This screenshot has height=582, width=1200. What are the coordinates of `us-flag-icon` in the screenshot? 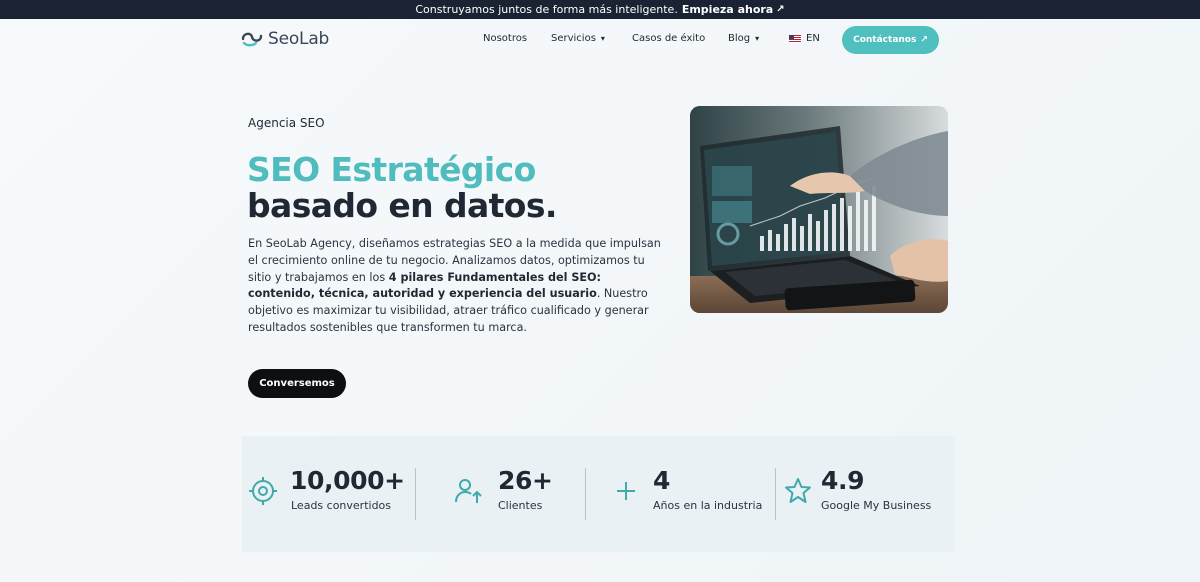 It's located at (795, 38).